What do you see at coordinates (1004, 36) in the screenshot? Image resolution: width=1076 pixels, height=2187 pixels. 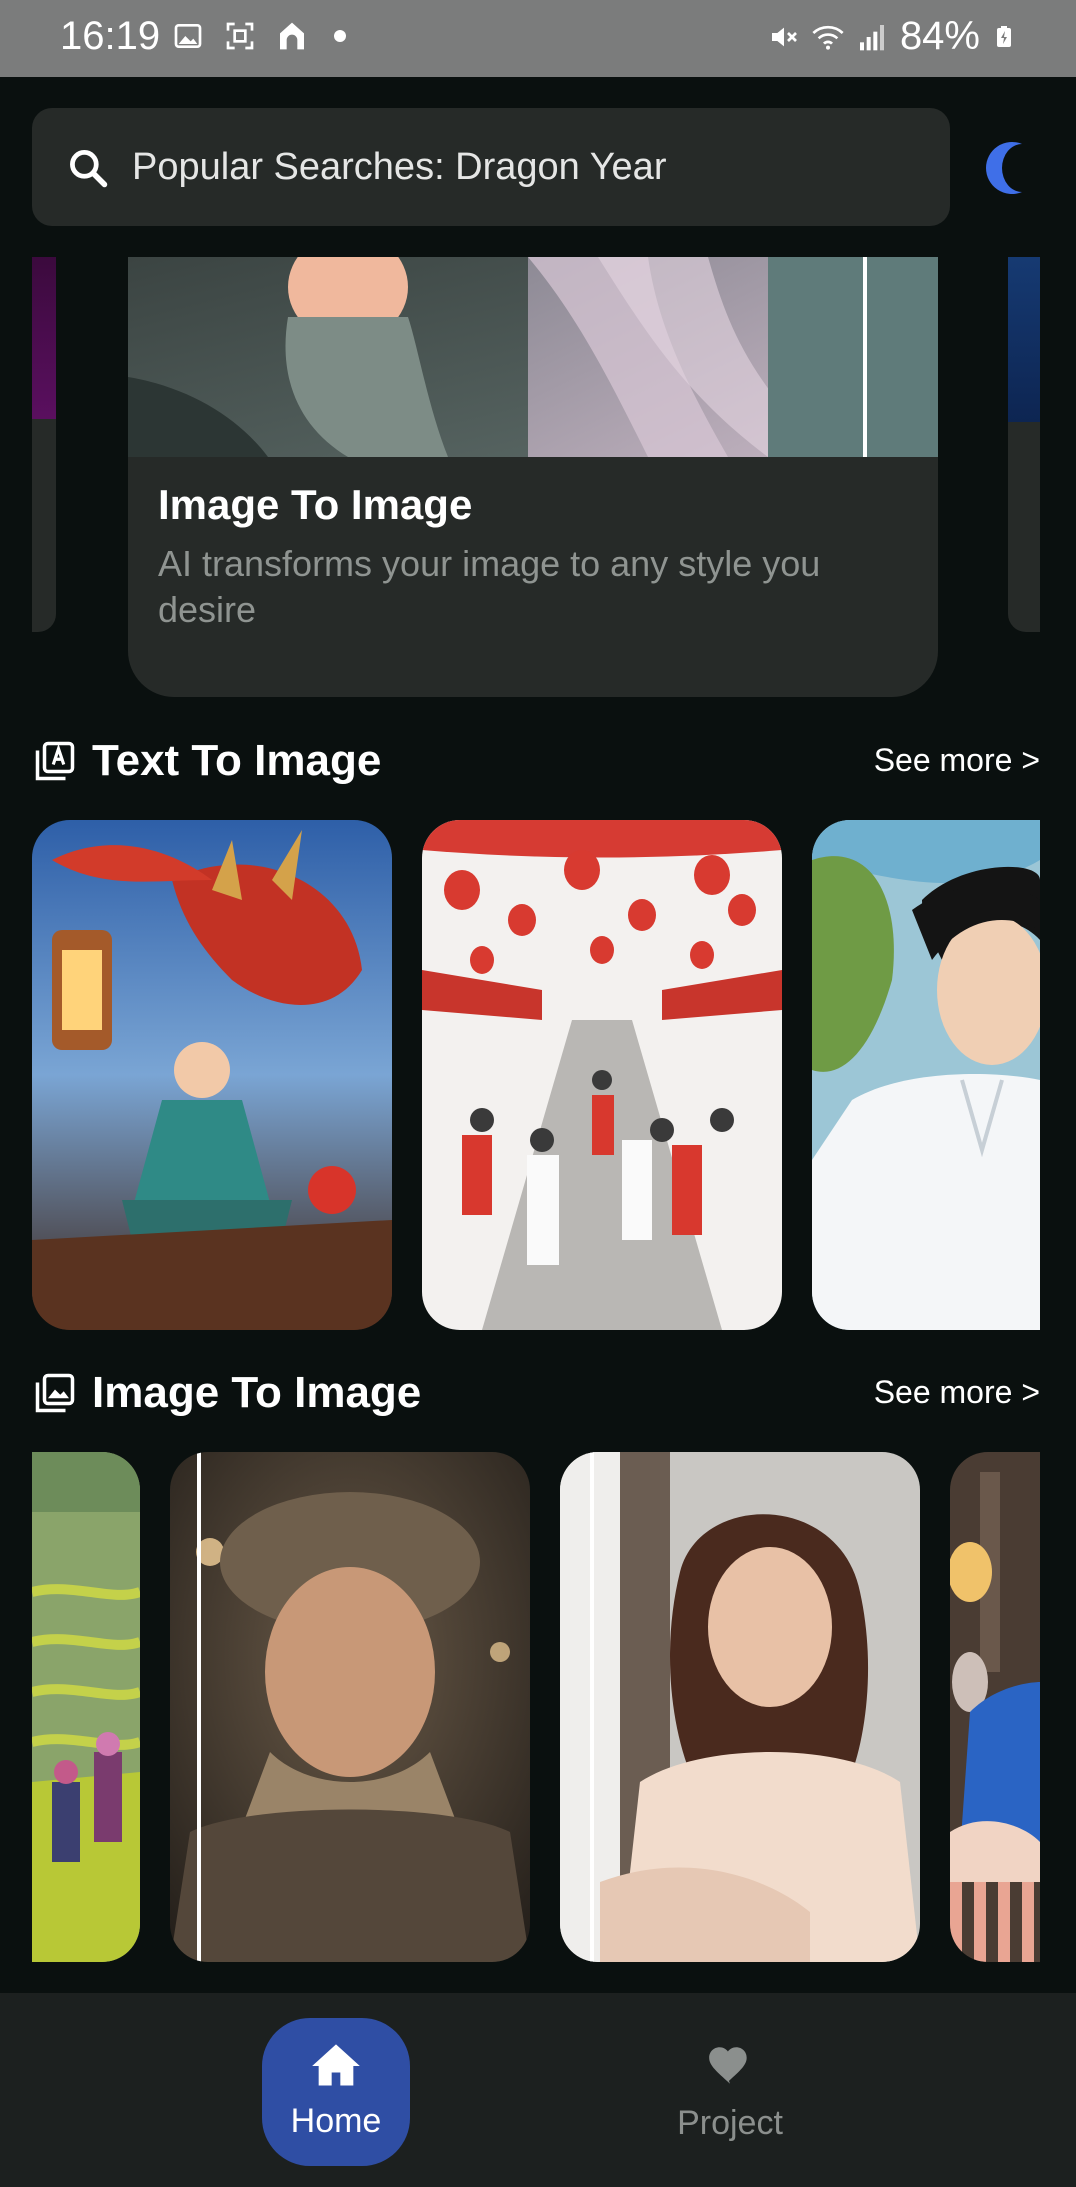 I see `battery-charging-icon` at bounding box center [1004, 36].